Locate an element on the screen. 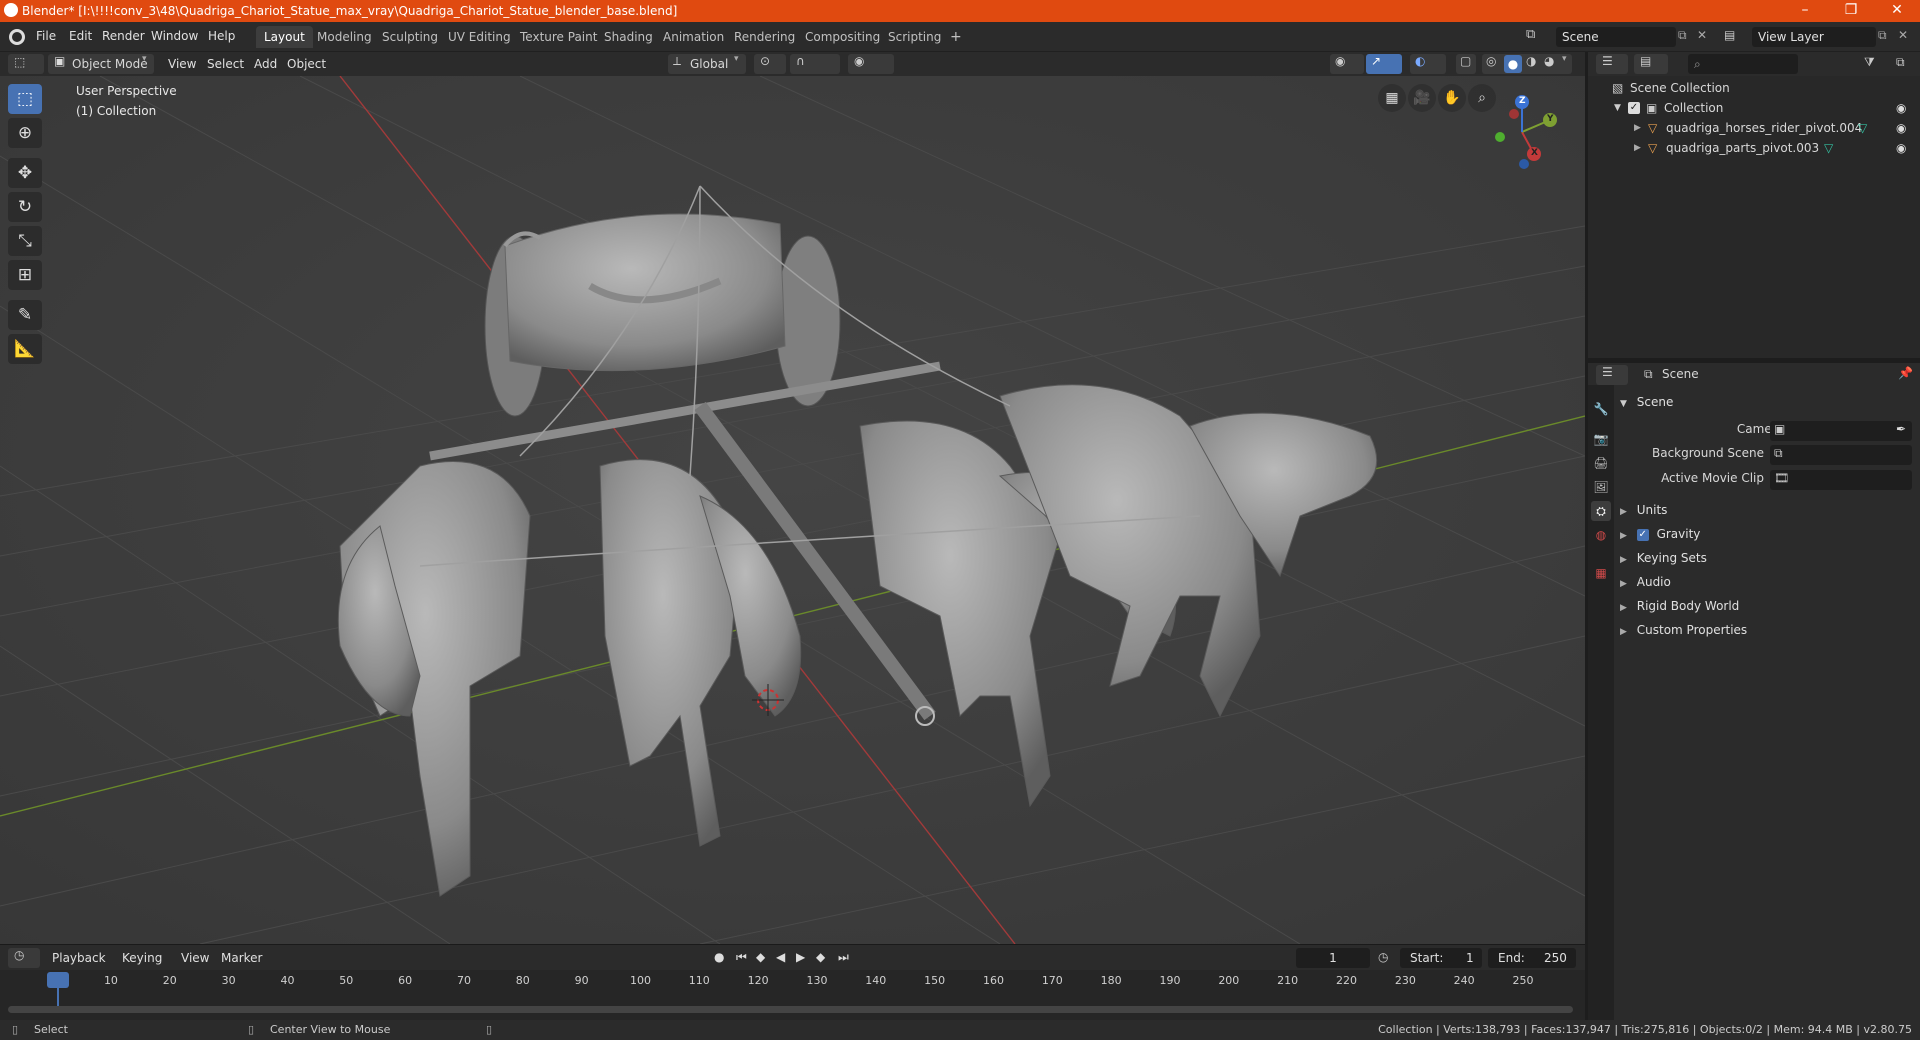  clock-icon: ◷ is located at coordinates (1383, 957).